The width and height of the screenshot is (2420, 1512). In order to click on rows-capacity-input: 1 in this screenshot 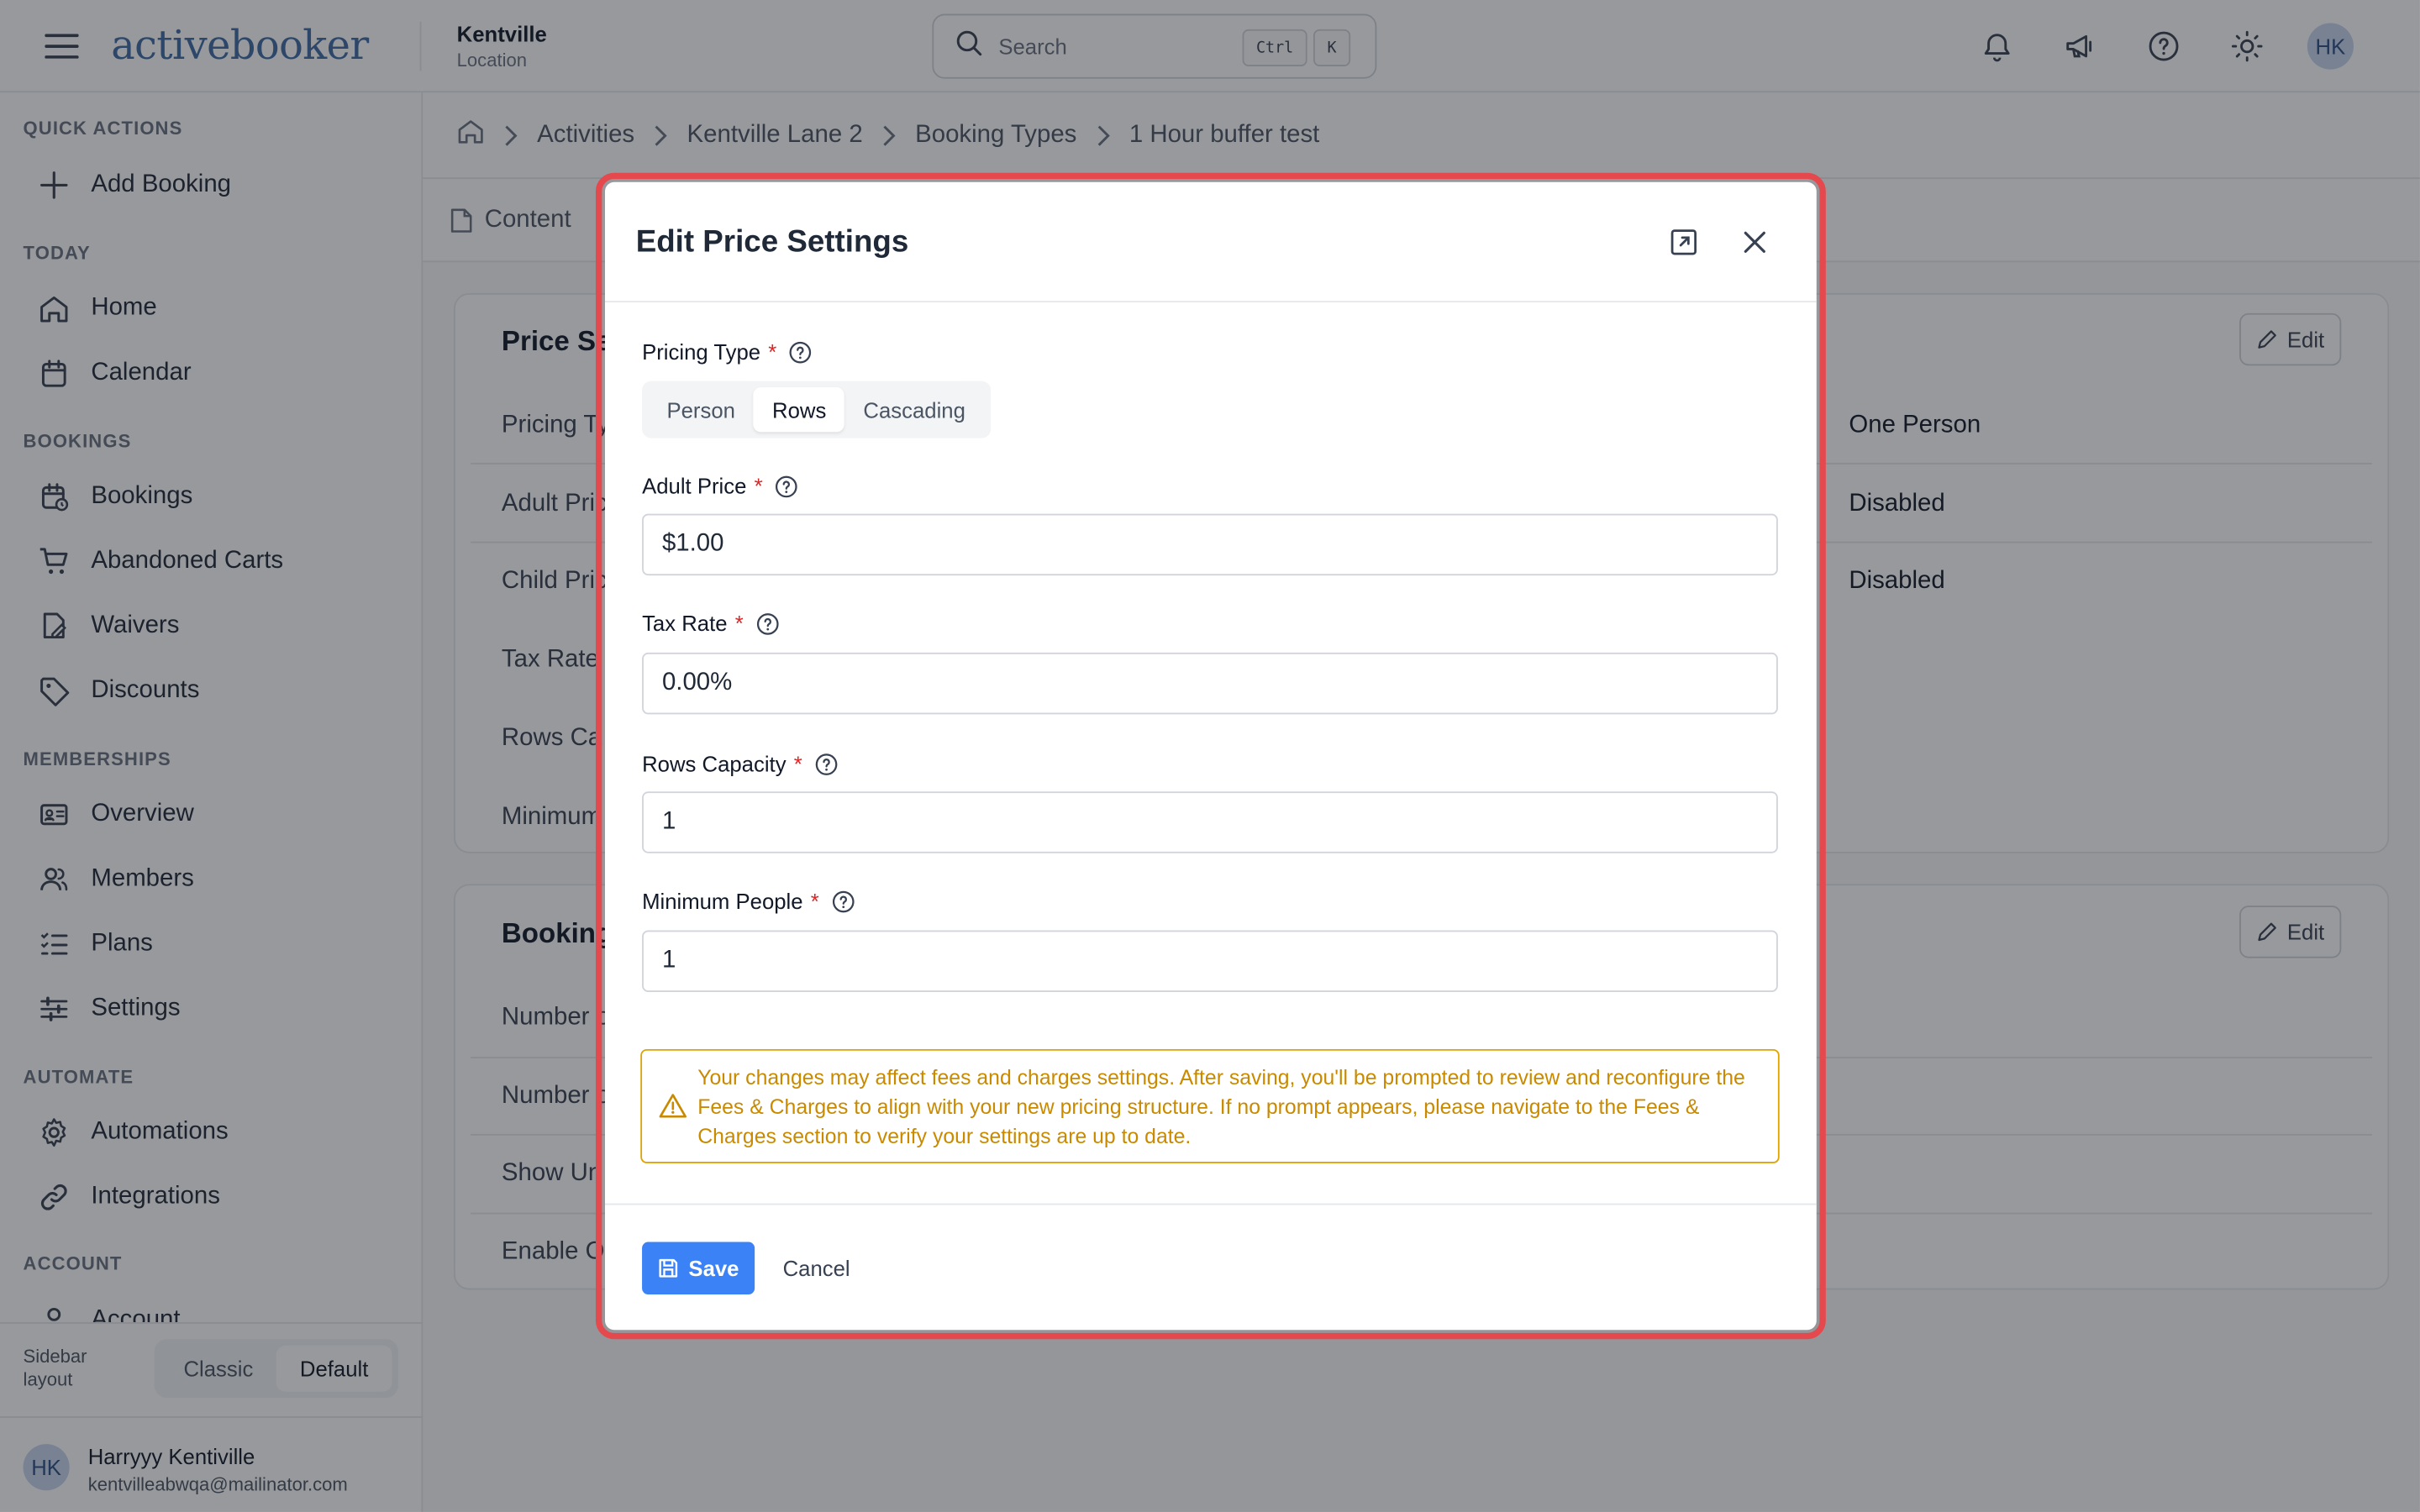, I will do `click(1210, 822)`.